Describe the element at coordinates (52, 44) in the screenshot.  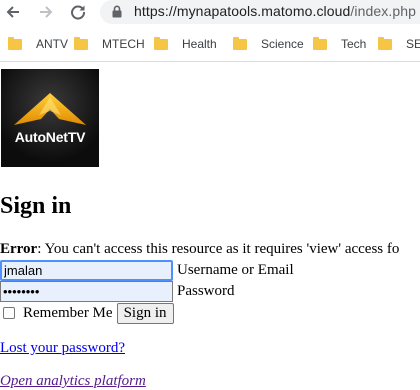
I see `bookmark-label: ANTV` at that location.